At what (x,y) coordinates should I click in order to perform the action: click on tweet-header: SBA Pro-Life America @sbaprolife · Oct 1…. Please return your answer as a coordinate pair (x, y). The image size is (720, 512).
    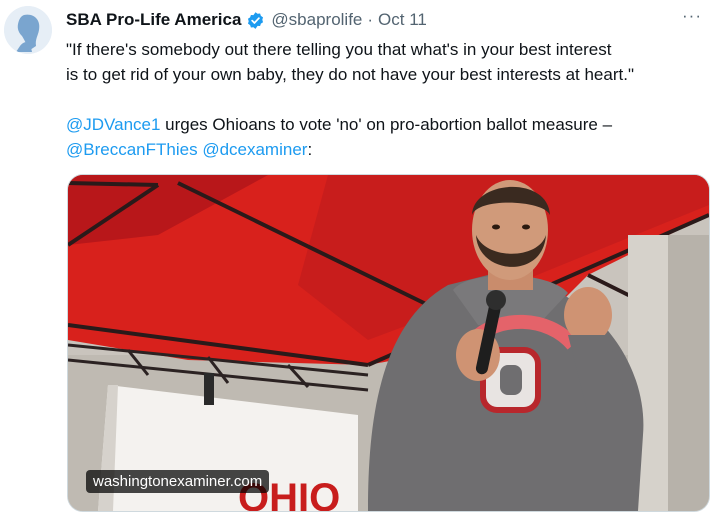
    Looking at the image, I should click on (383, 20).